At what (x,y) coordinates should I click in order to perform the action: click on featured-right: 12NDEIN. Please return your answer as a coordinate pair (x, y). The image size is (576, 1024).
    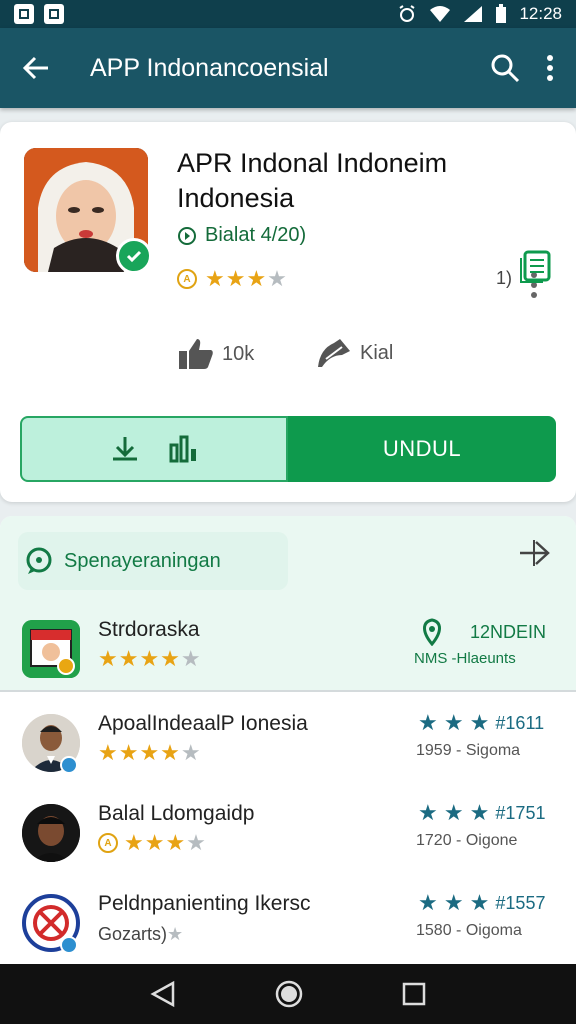
    Looking at the image, I should click on (483, 632).